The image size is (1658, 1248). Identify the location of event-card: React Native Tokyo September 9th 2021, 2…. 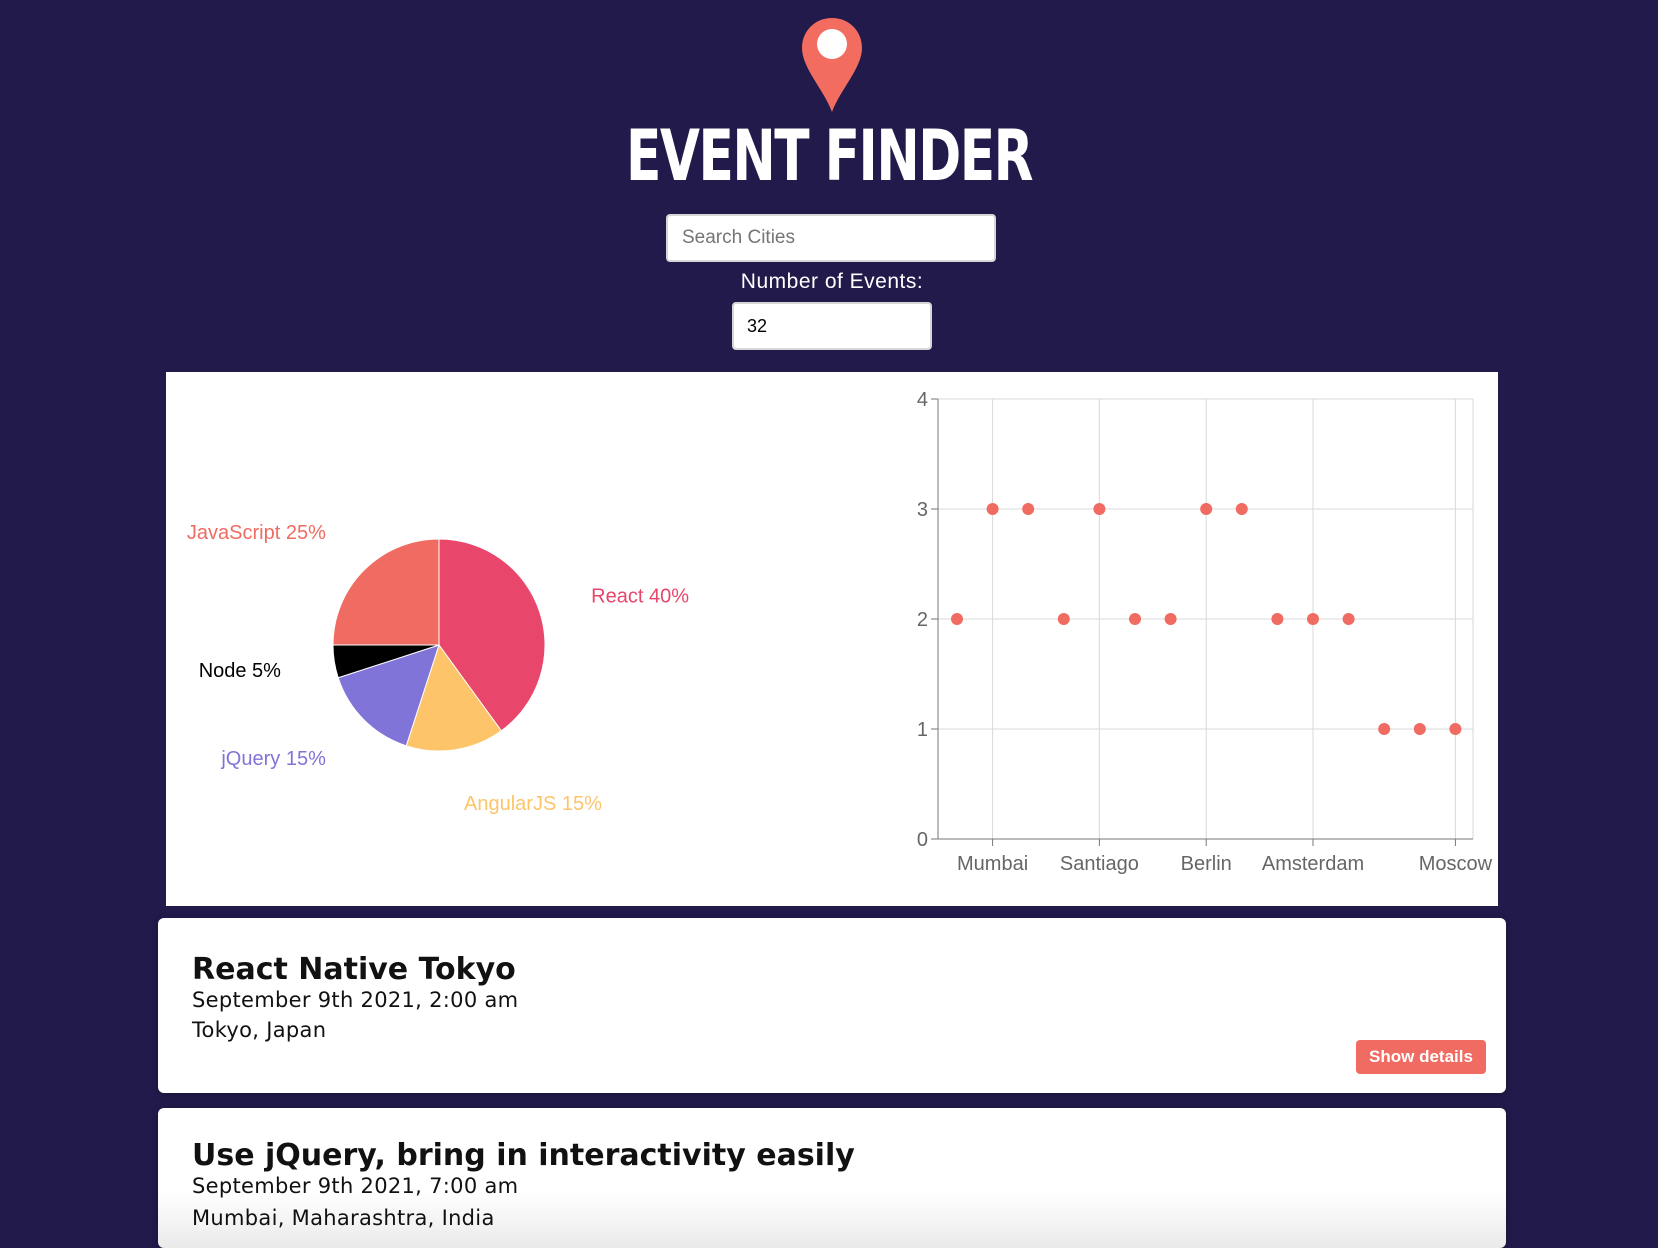
(832, 1005).